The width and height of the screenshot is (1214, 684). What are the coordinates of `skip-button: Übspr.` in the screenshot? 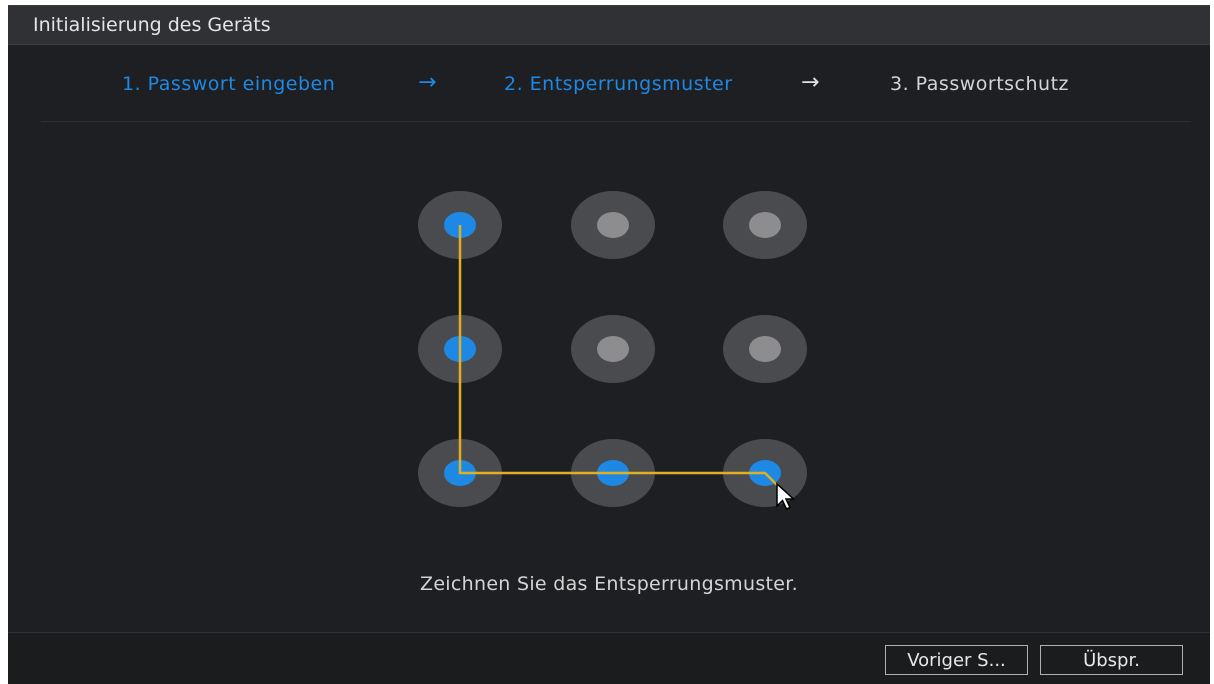 It's located at (1111, 660).